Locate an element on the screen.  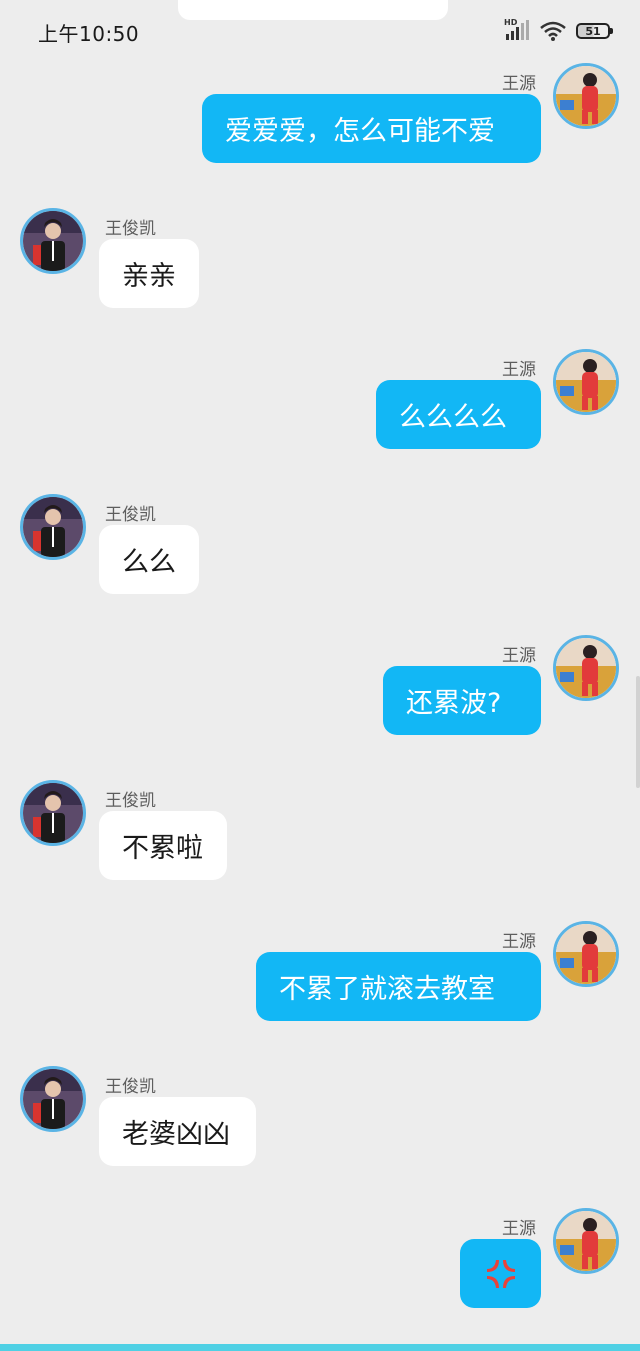
message-bubble: 爱爱爱，怎么可能不爱 is located at coordinates (371, 128).